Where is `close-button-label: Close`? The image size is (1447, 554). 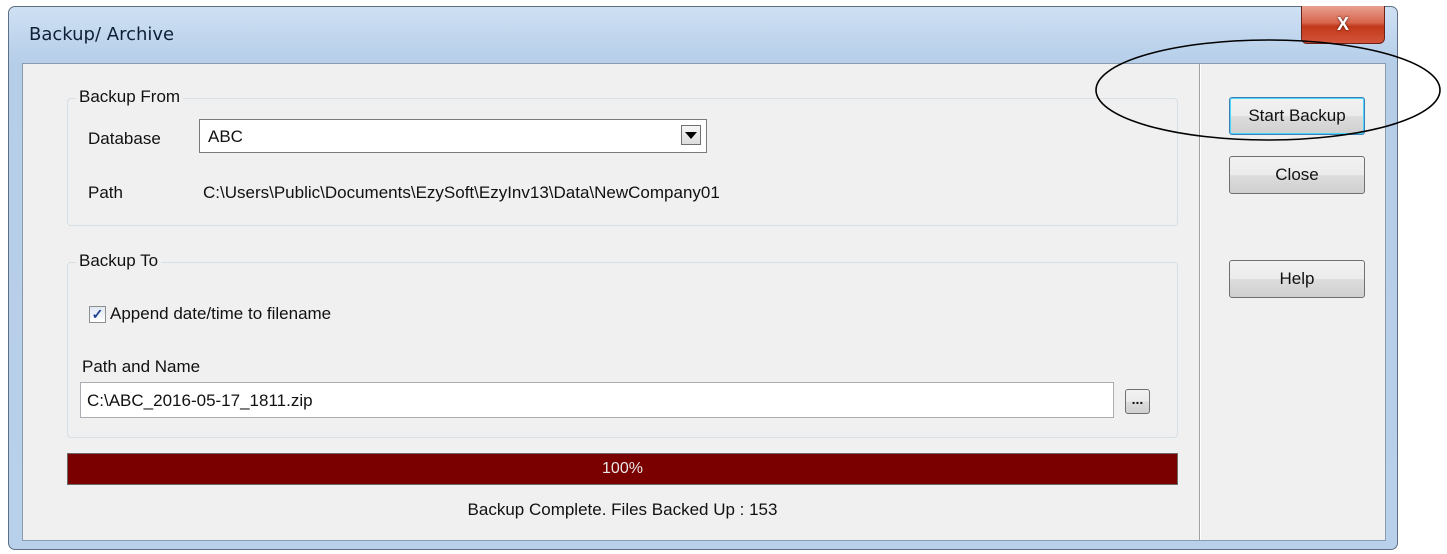 close-button-label: Close is located at coordinates (1297, 174).